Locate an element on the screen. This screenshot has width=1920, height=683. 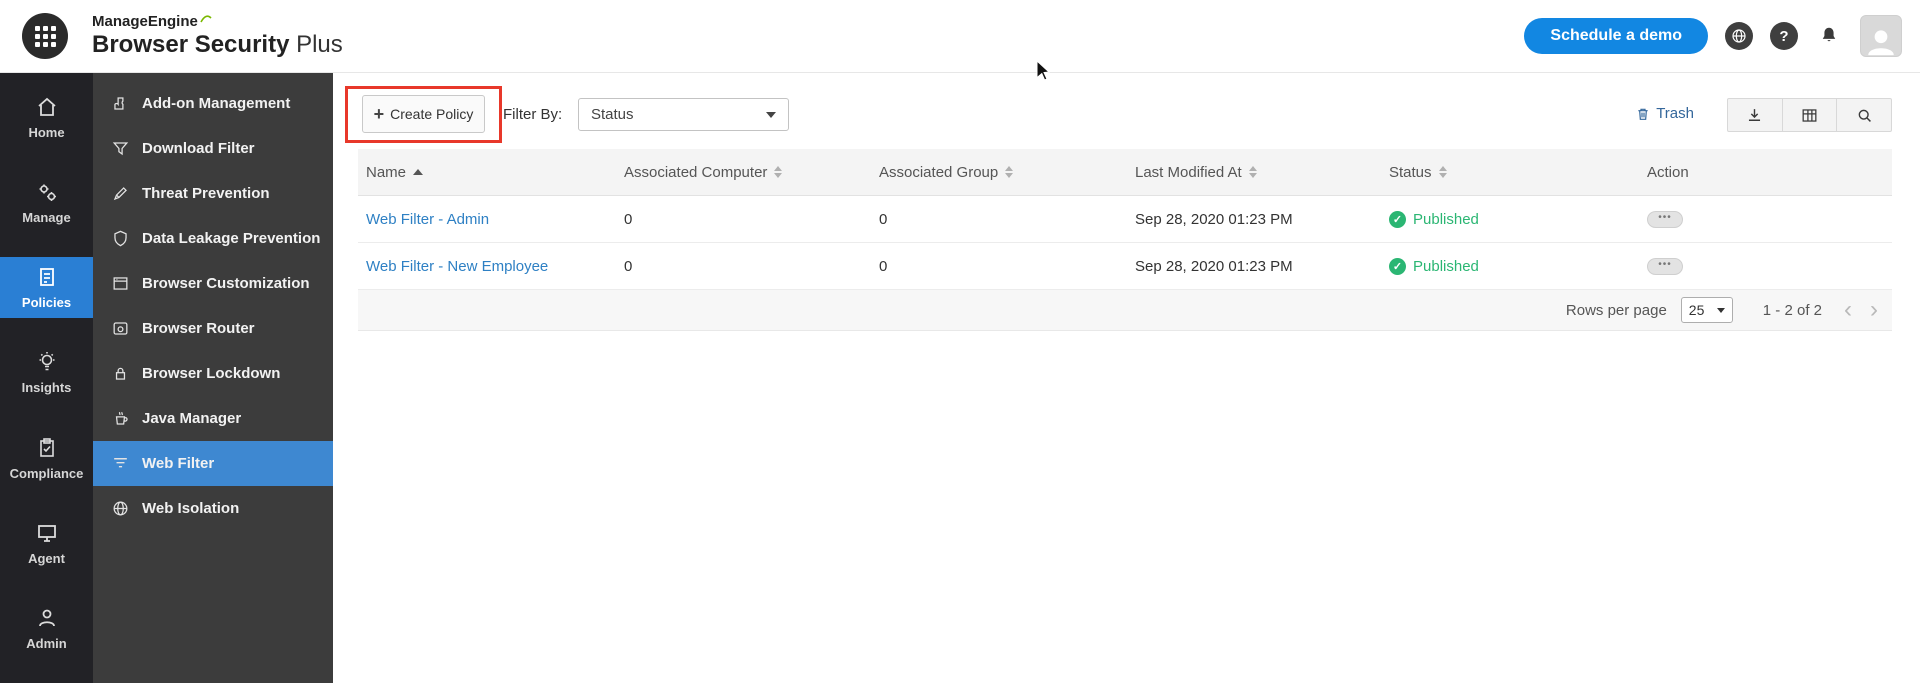
schedule-demo-button: Schedule a demo is located at coordinates (1616, 36).